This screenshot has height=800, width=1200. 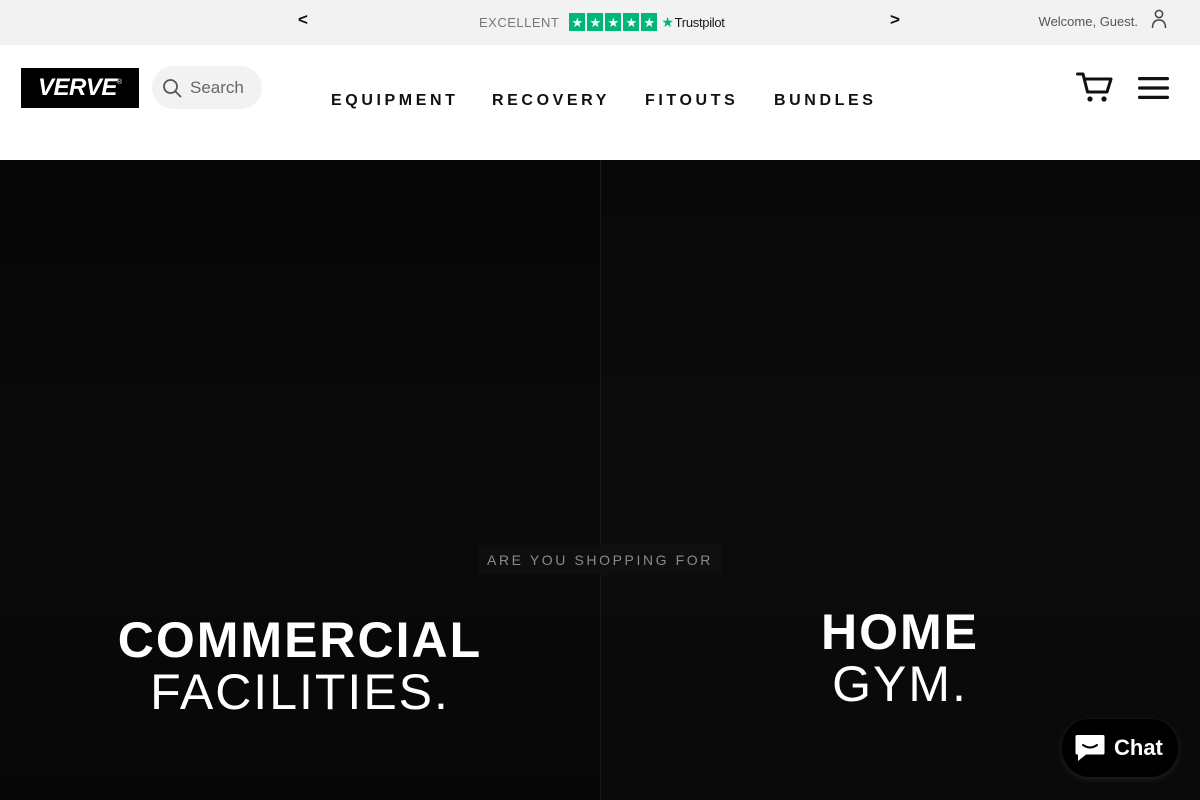 I want to click on trustpilot-rating: EXCELLENT ★ ★ ★ ★ ★ ★ Trustpilot, so click(x=602, y=22).